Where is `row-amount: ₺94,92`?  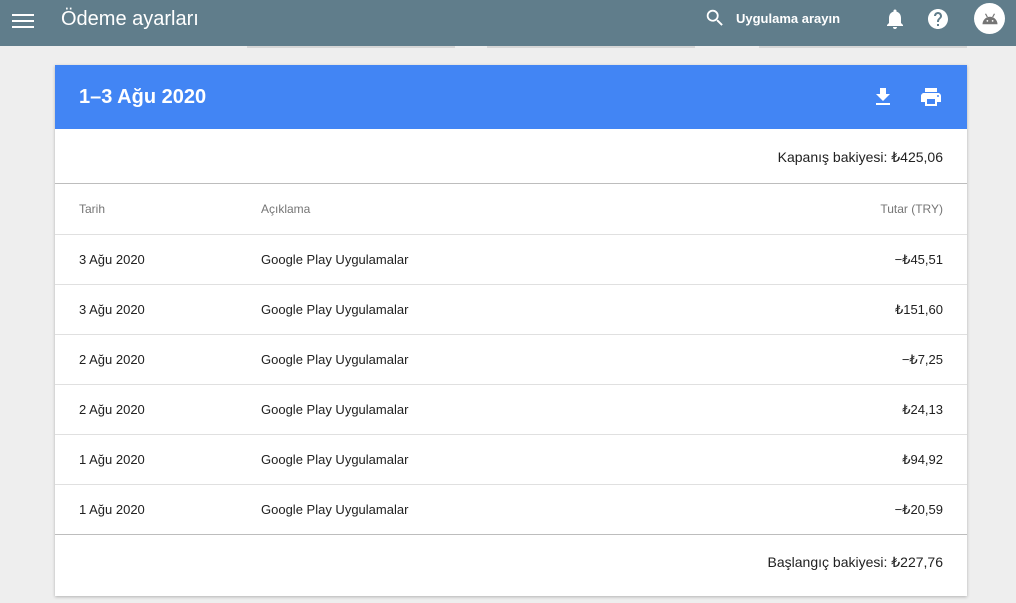
row-amount: ₺94,92 is located at coordinates (836, 459).